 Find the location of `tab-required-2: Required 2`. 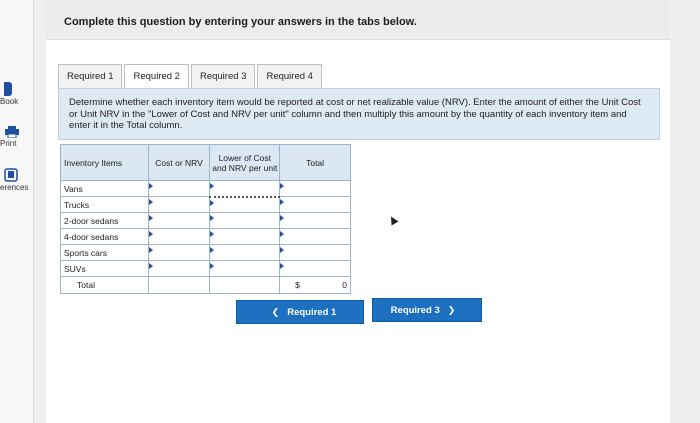

tab-required-2: Required 2 is located at coordinates (156, 76).